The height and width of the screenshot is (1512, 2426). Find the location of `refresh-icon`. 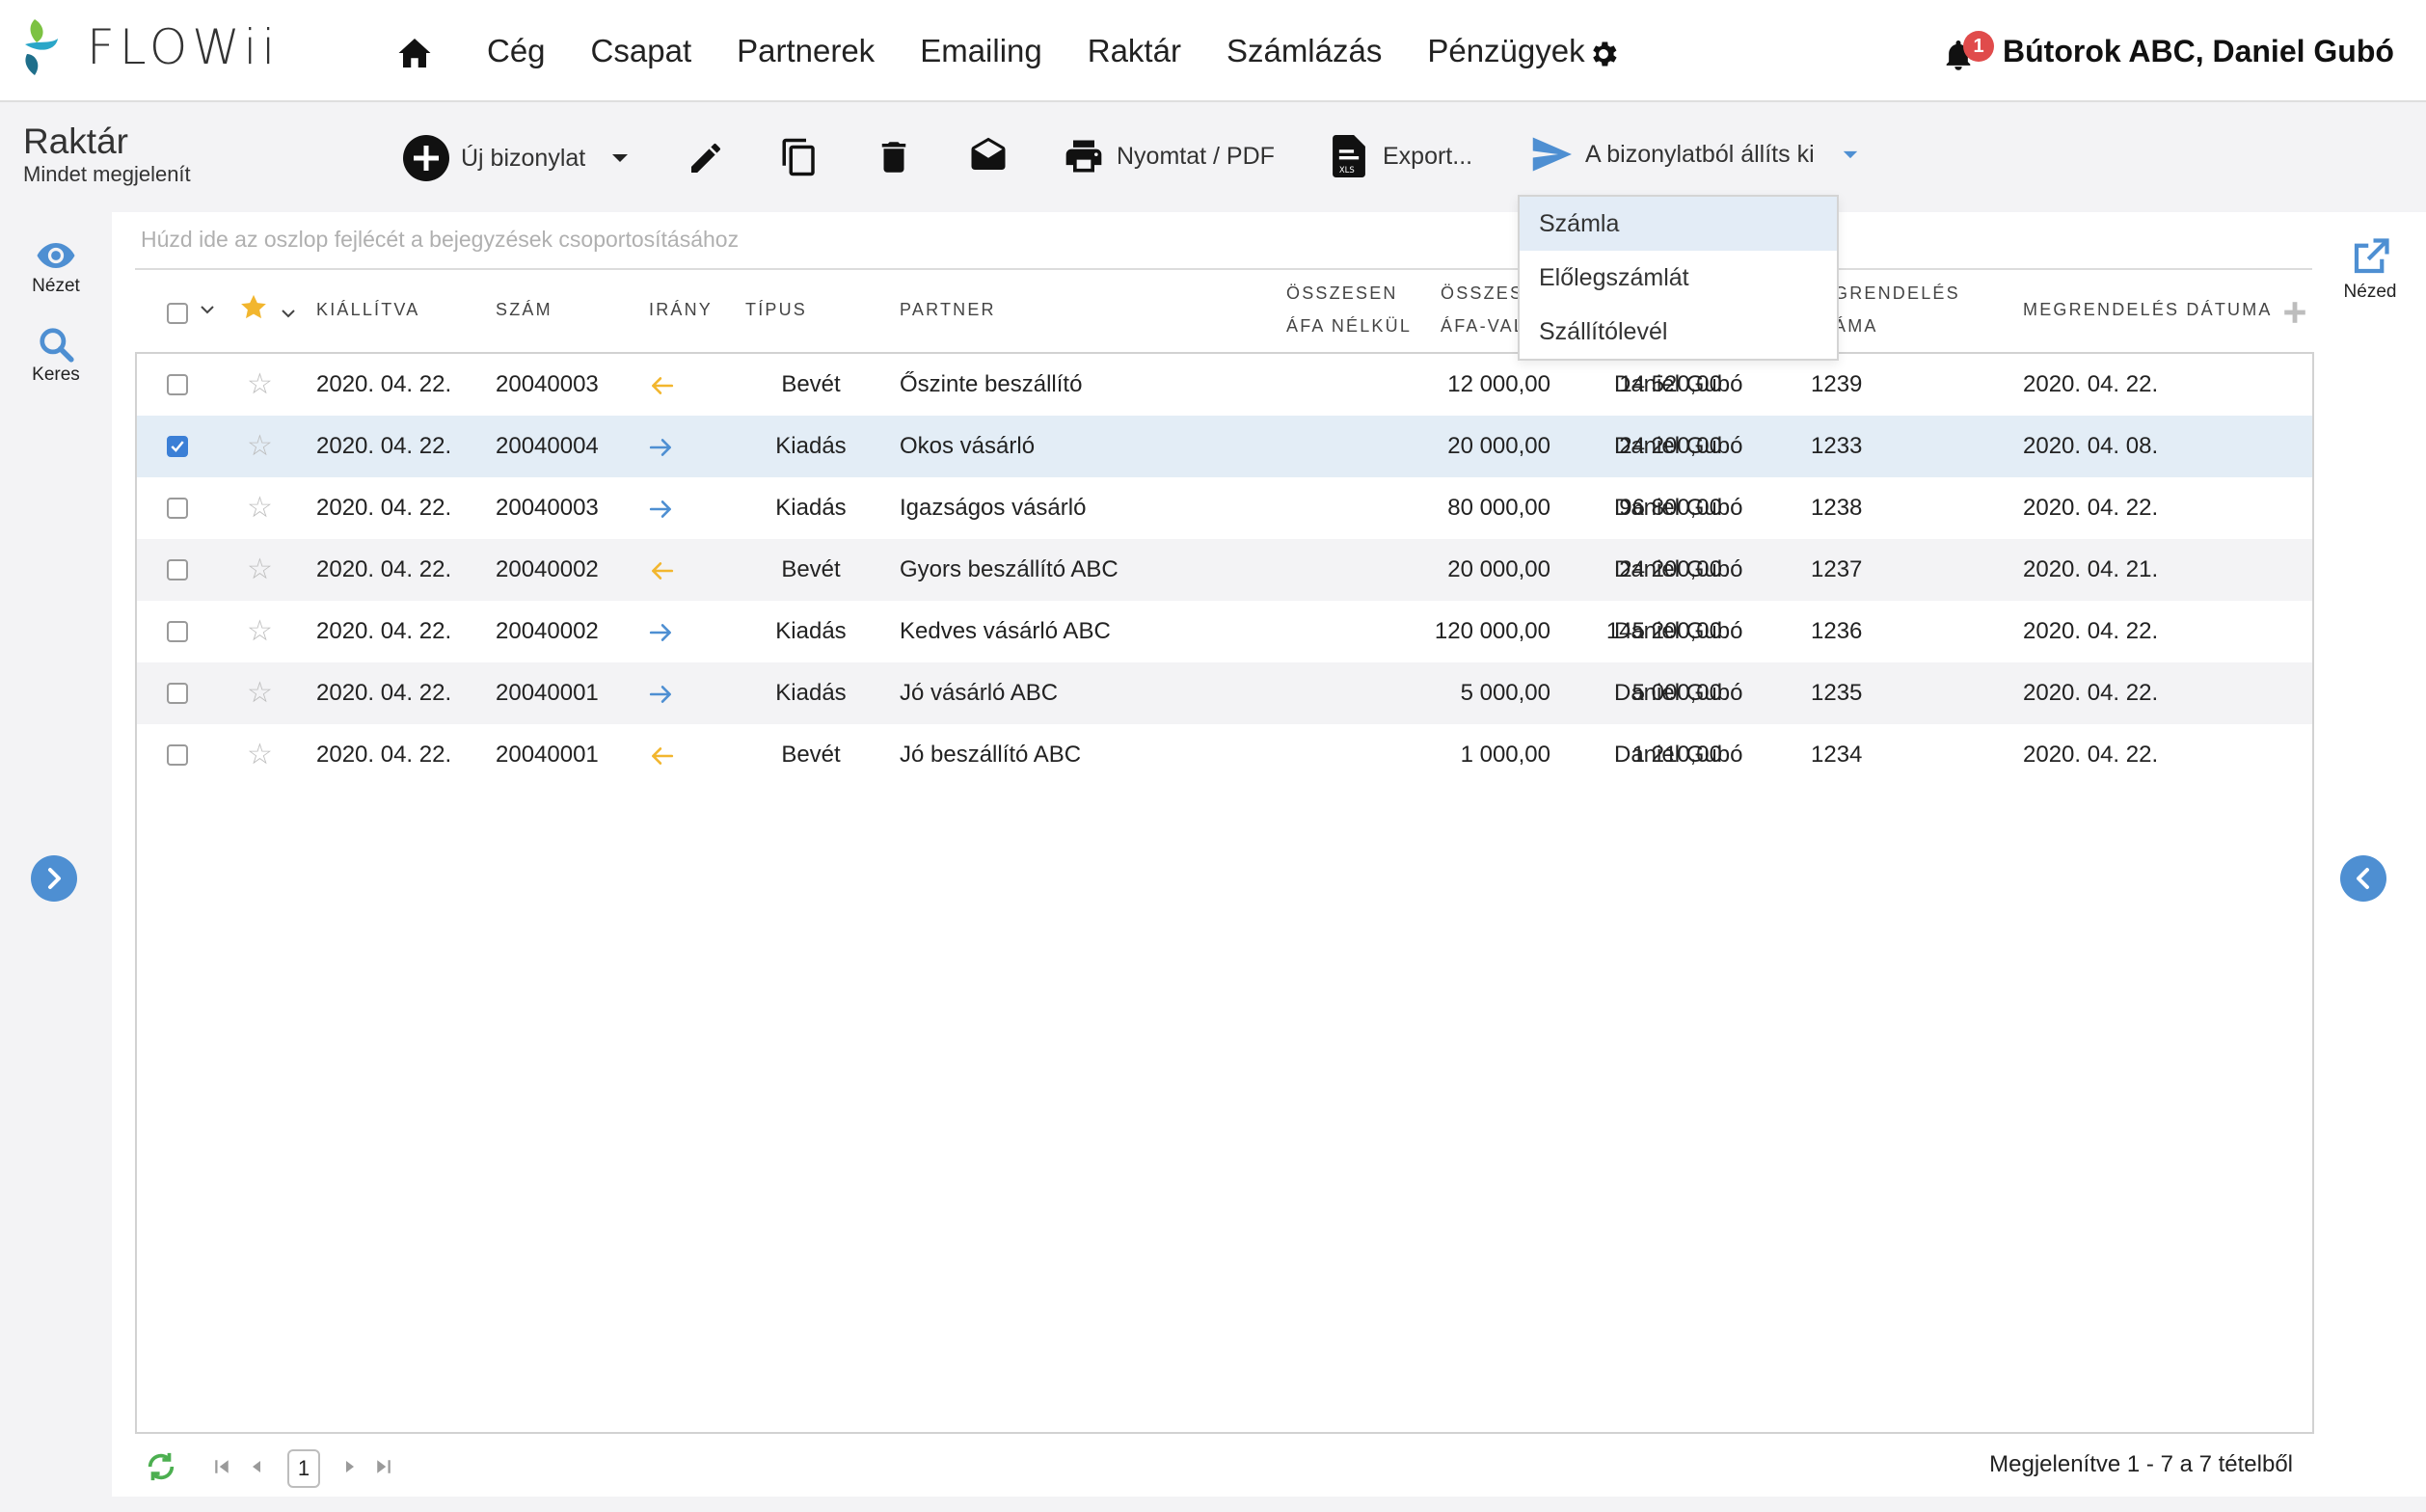

refresh-icon is located at coordinates (161, 1466).